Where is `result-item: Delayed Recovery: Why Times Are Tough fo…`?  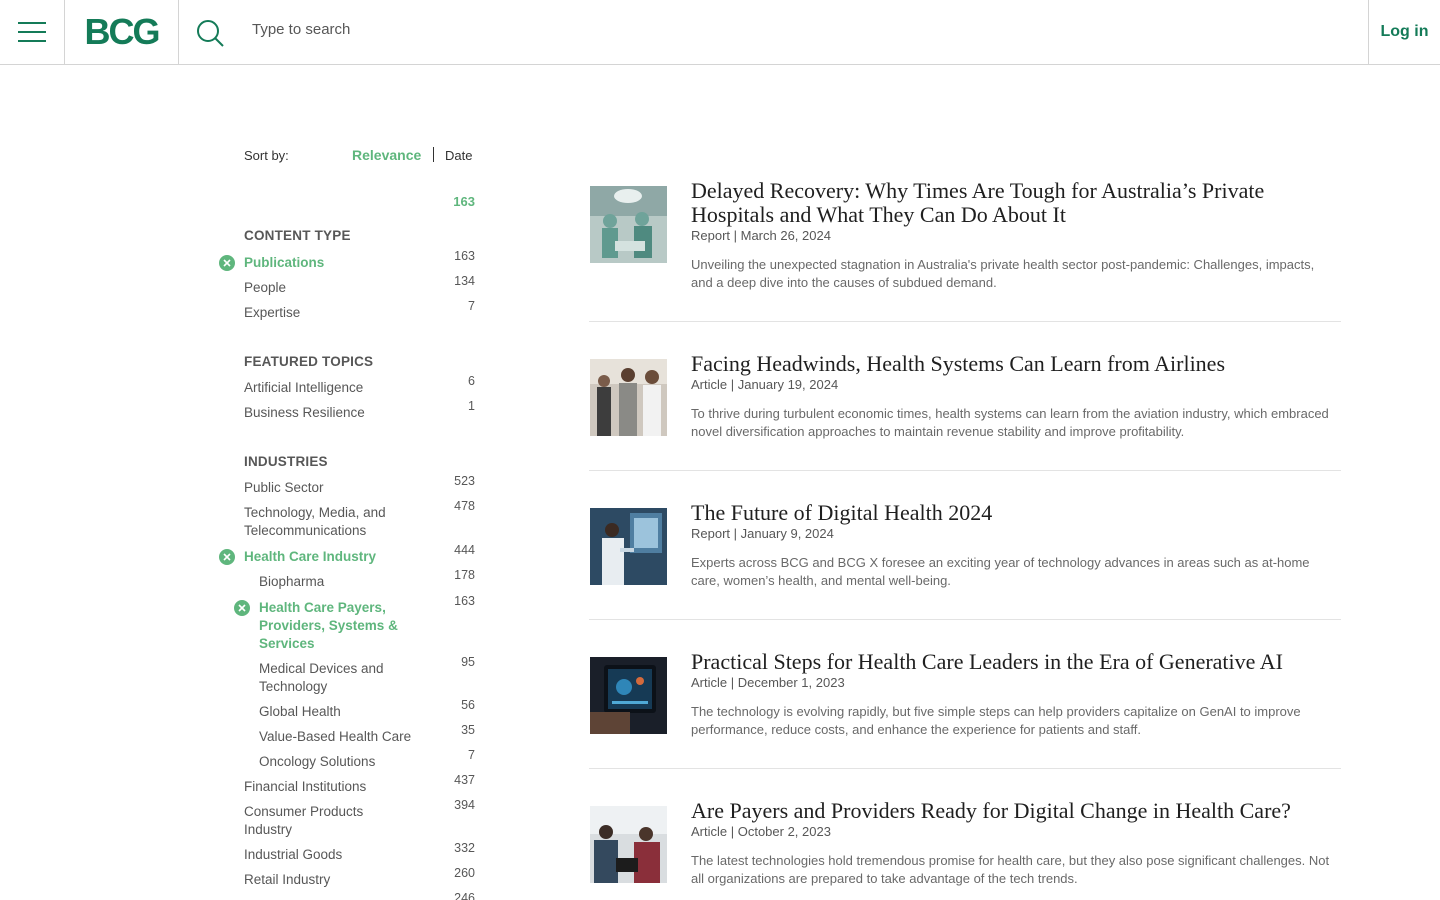
result-item: Delayed Recovery: Why Times Are Tough fo… is located at coordinates (965, 237).